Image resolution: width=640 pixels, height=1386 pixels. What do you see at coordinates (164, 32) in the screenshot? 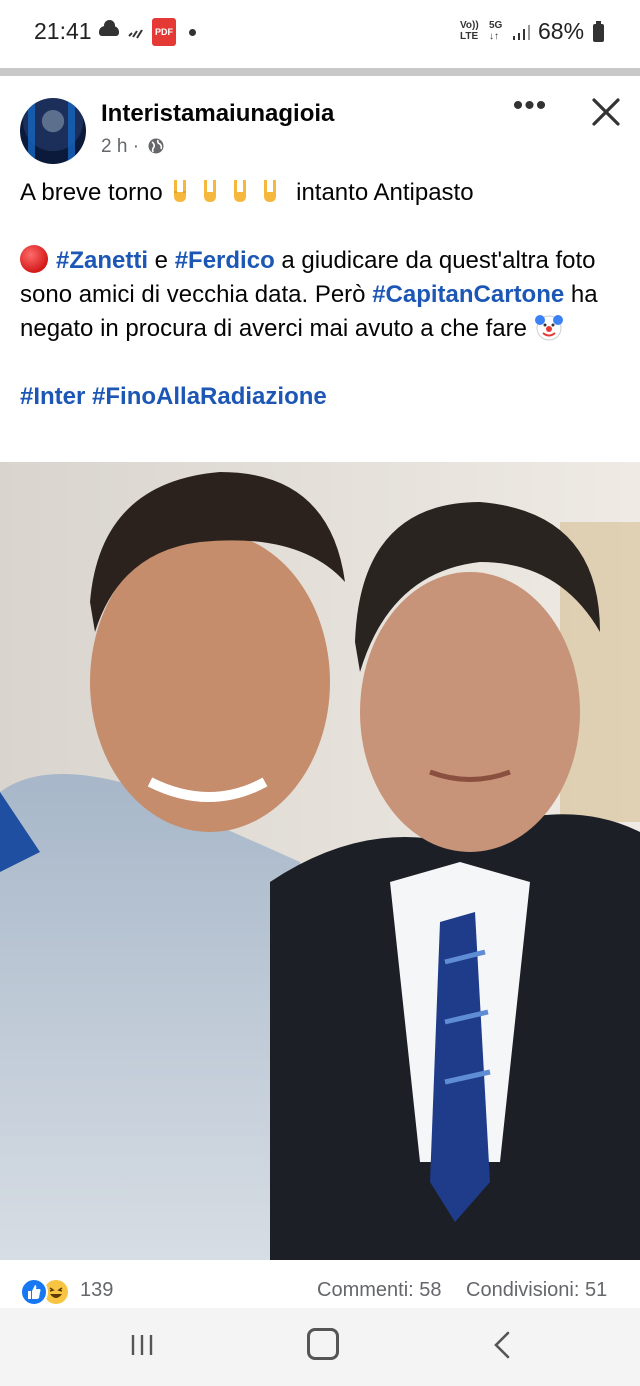
I see `pdf-icon: PDF` at bounding box center [164, 32].